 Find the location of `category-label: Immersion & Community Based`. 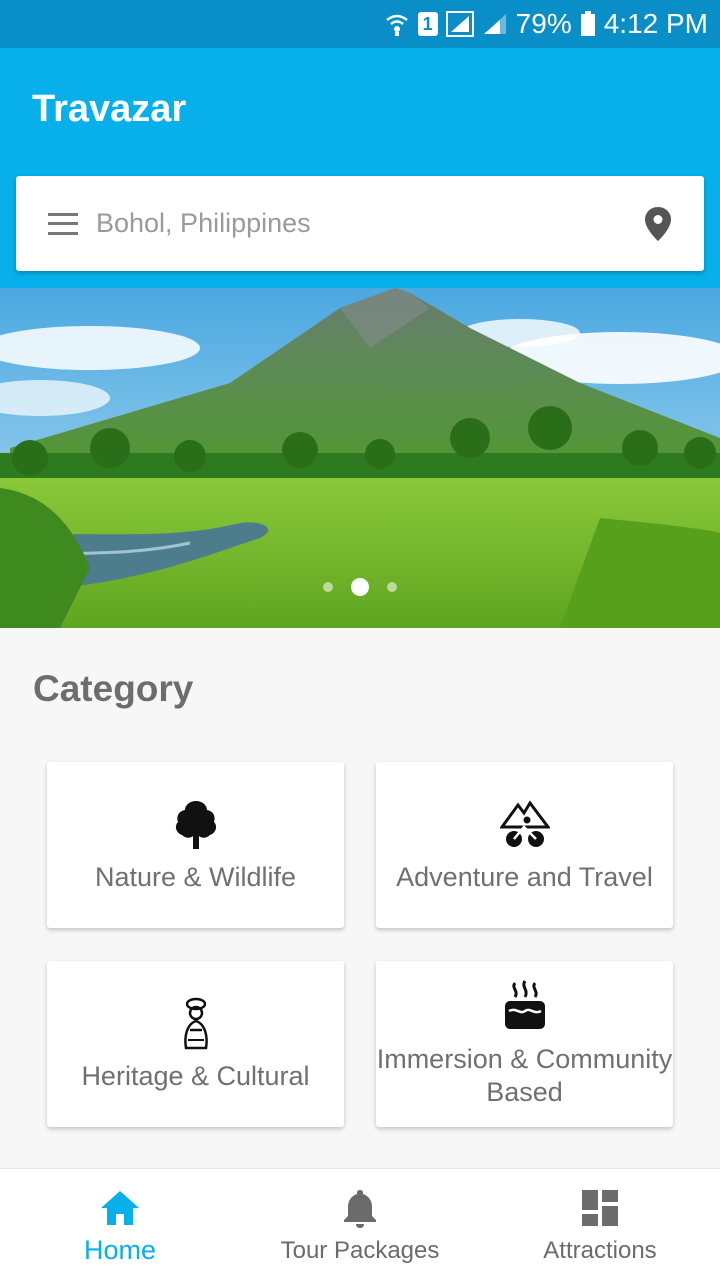

category-label: Immersion & Community Based is located at coordinates (524, 1075).